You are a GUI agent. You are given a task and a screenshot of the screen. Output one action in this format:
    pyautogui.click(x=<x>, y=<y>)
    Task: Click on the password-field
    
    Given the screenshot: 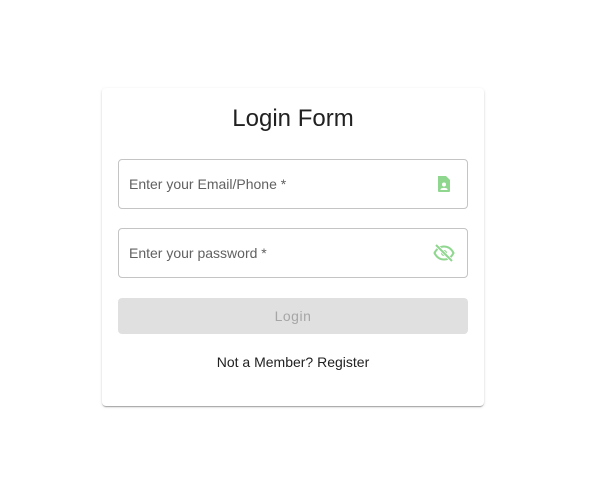 What is the action you would take?
    pyautogui.click(x=293, y=253)
    